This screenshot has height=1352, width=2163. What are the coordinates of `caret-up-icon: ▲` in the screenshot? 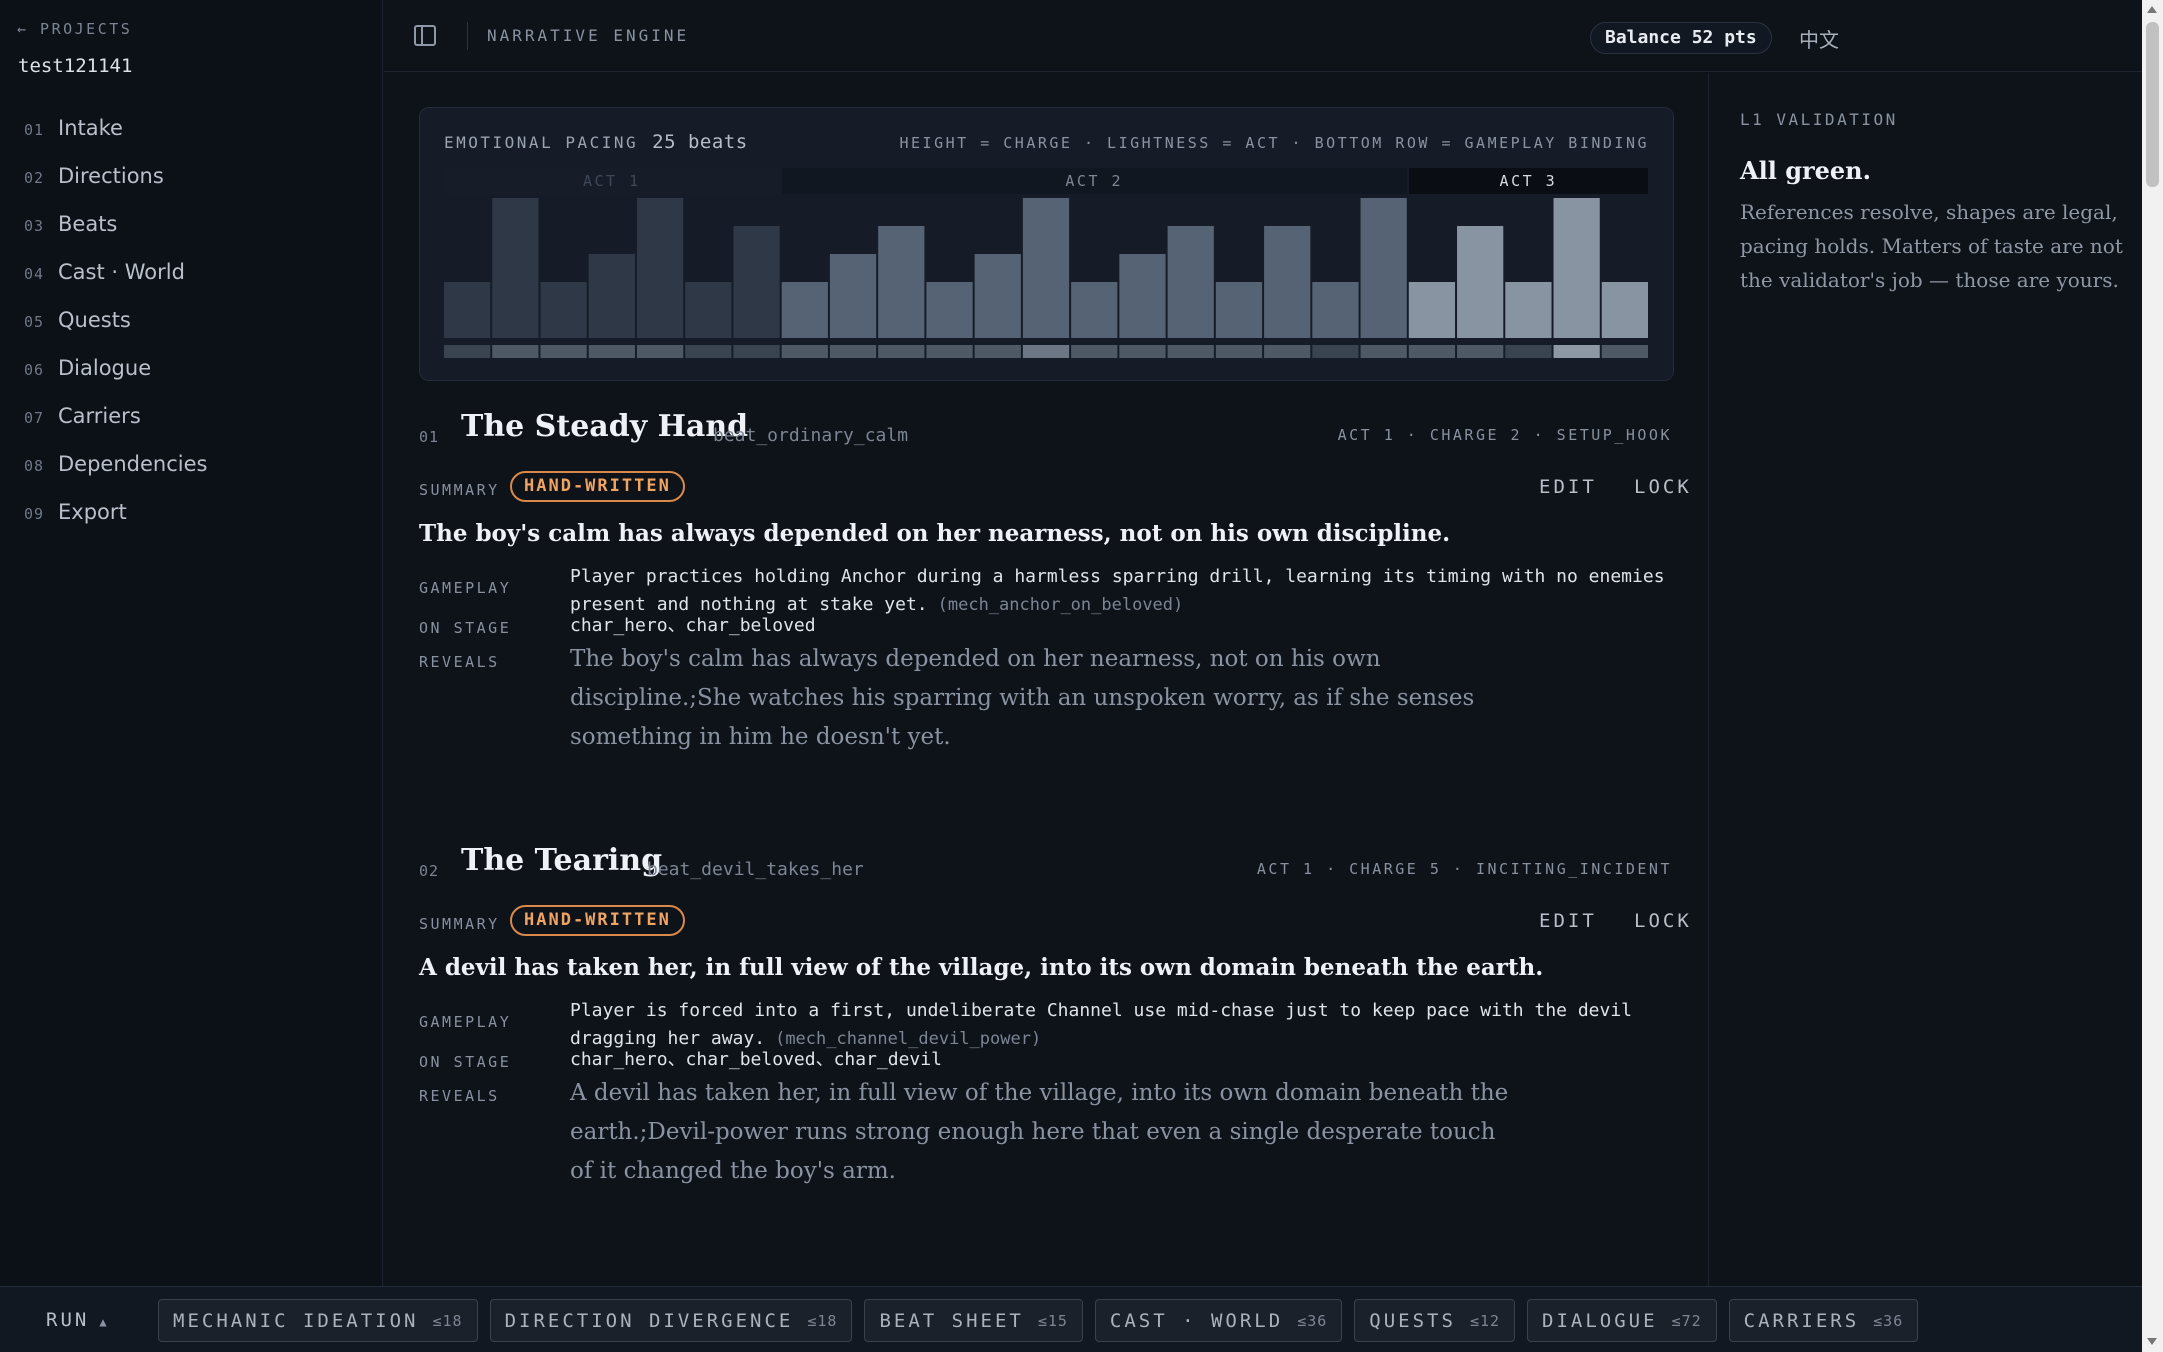 It's located at (104, 1322).